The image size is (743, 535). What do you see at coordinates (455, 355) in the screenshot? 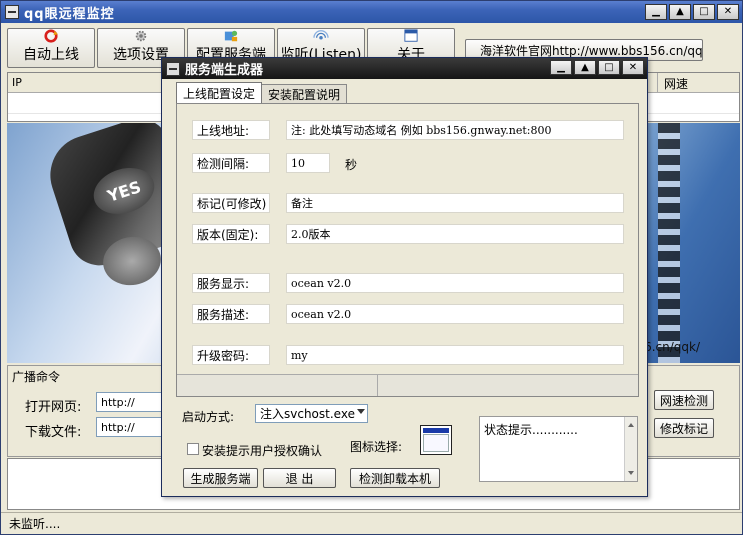
I see `upgrade-pwd-input: my` at bounding box center [455, 355].